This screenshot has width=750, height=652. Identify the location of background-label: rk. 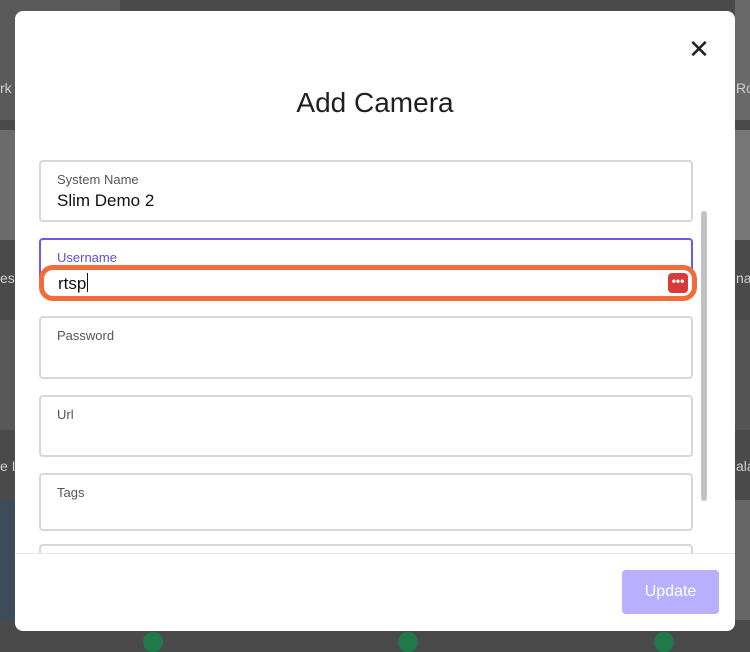
(6, 88).